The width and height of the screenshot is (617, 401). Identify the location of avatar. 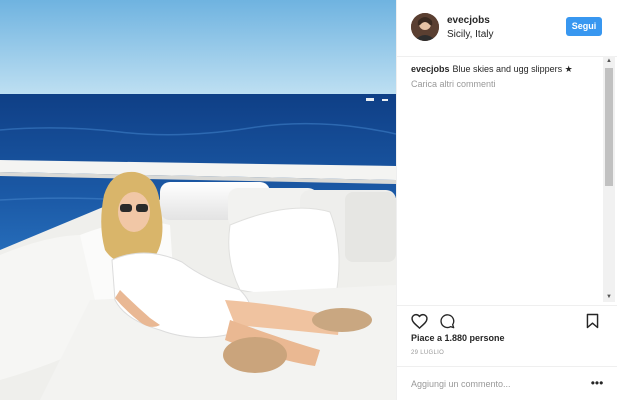
(425, 27).